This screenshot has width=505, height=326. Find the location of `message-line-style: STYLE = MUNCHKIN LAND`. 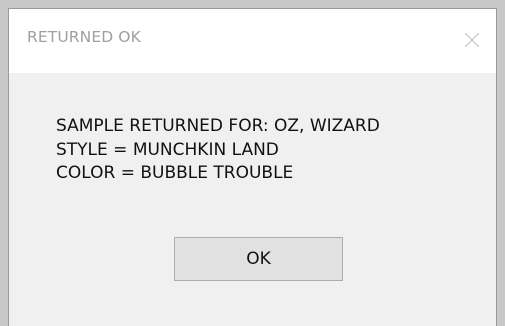

message-line-style: STYLE = MUNCHKIN LAND is located at coordinates (167, 149).